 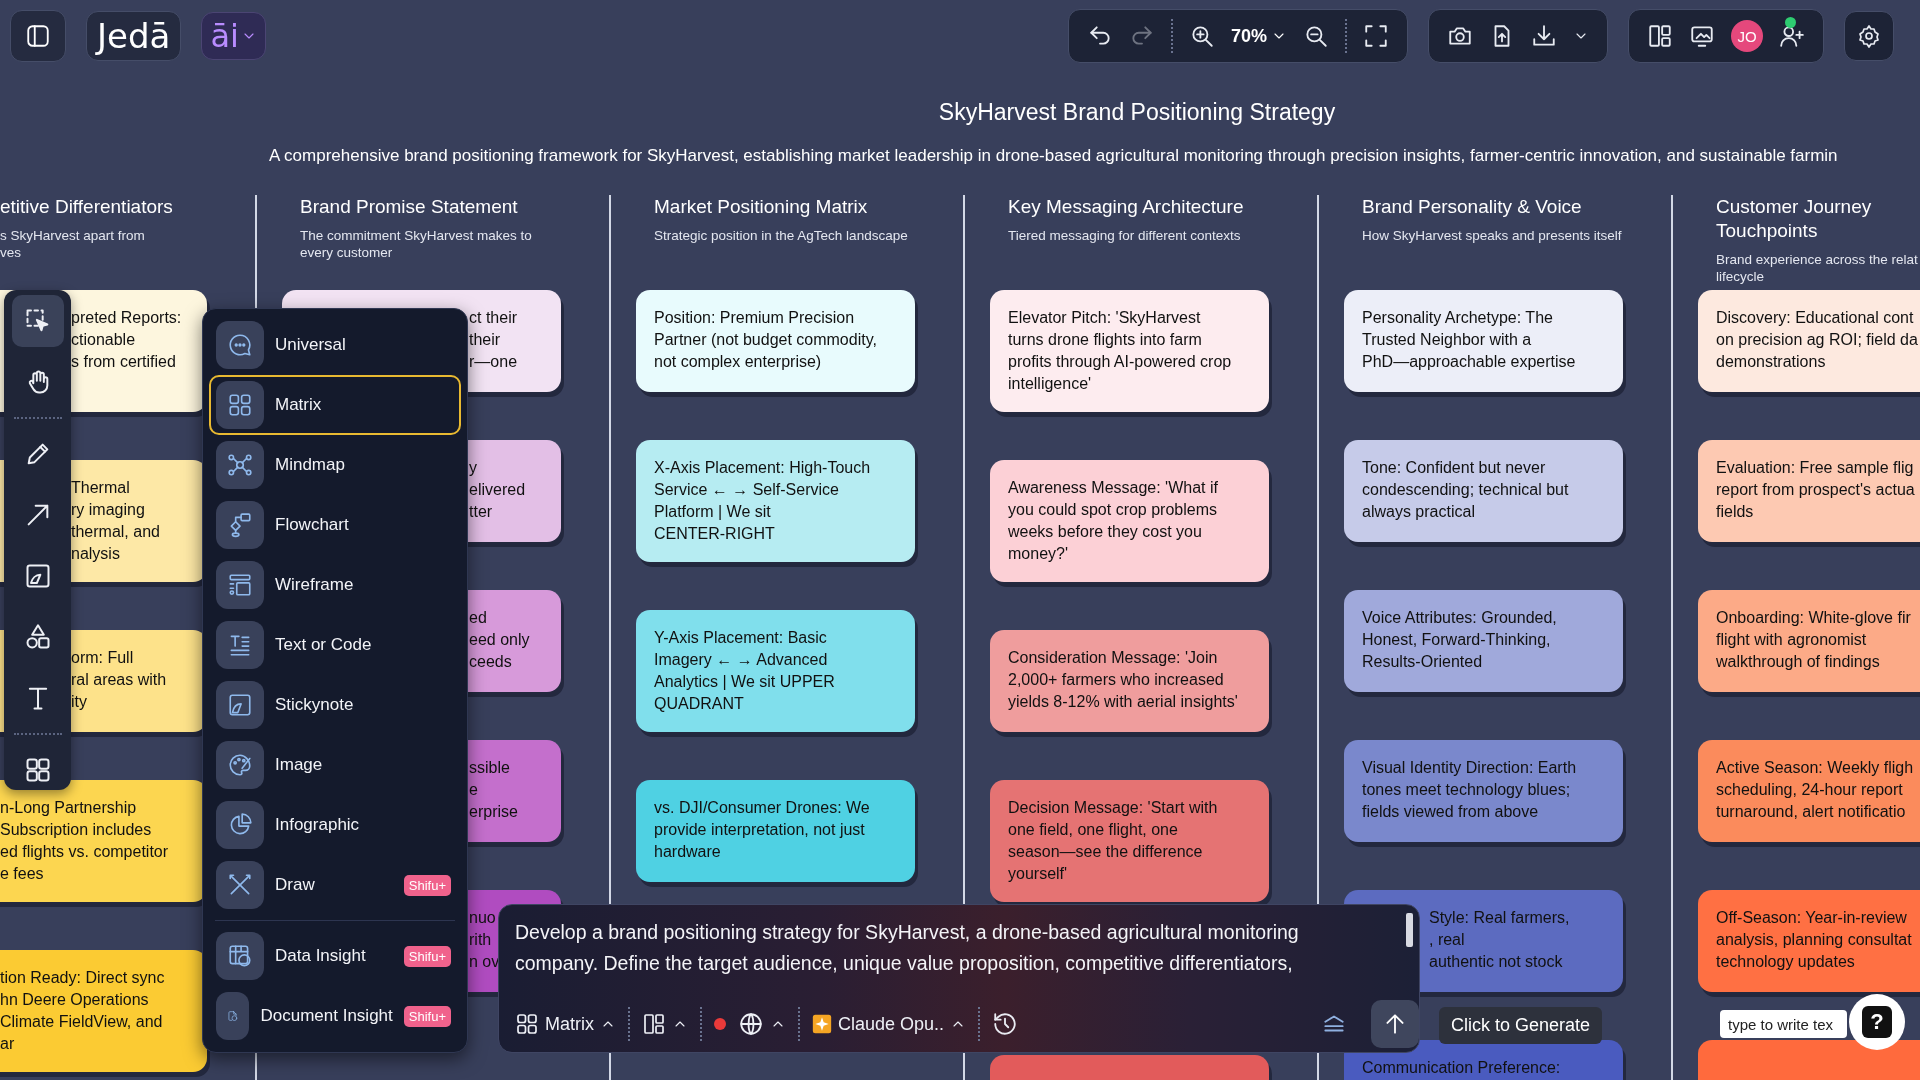 I want to click on help-button: ?, so click(x=1877, y=1022).